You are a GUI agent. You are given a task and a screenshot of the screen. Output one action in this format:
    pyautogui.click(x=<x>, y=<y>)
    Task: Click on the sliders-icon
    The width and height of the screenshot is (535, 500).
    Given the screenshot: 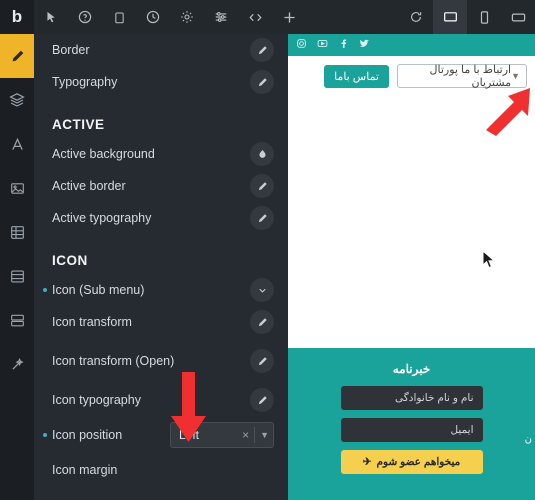 What is the action you would take?
    pyautogui.click(x=221, y=17)
    